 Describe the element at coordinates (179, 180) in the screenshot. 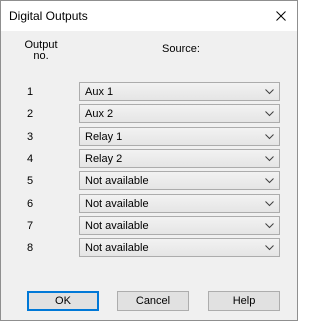

I see `source-select-5: Not available` at that location.